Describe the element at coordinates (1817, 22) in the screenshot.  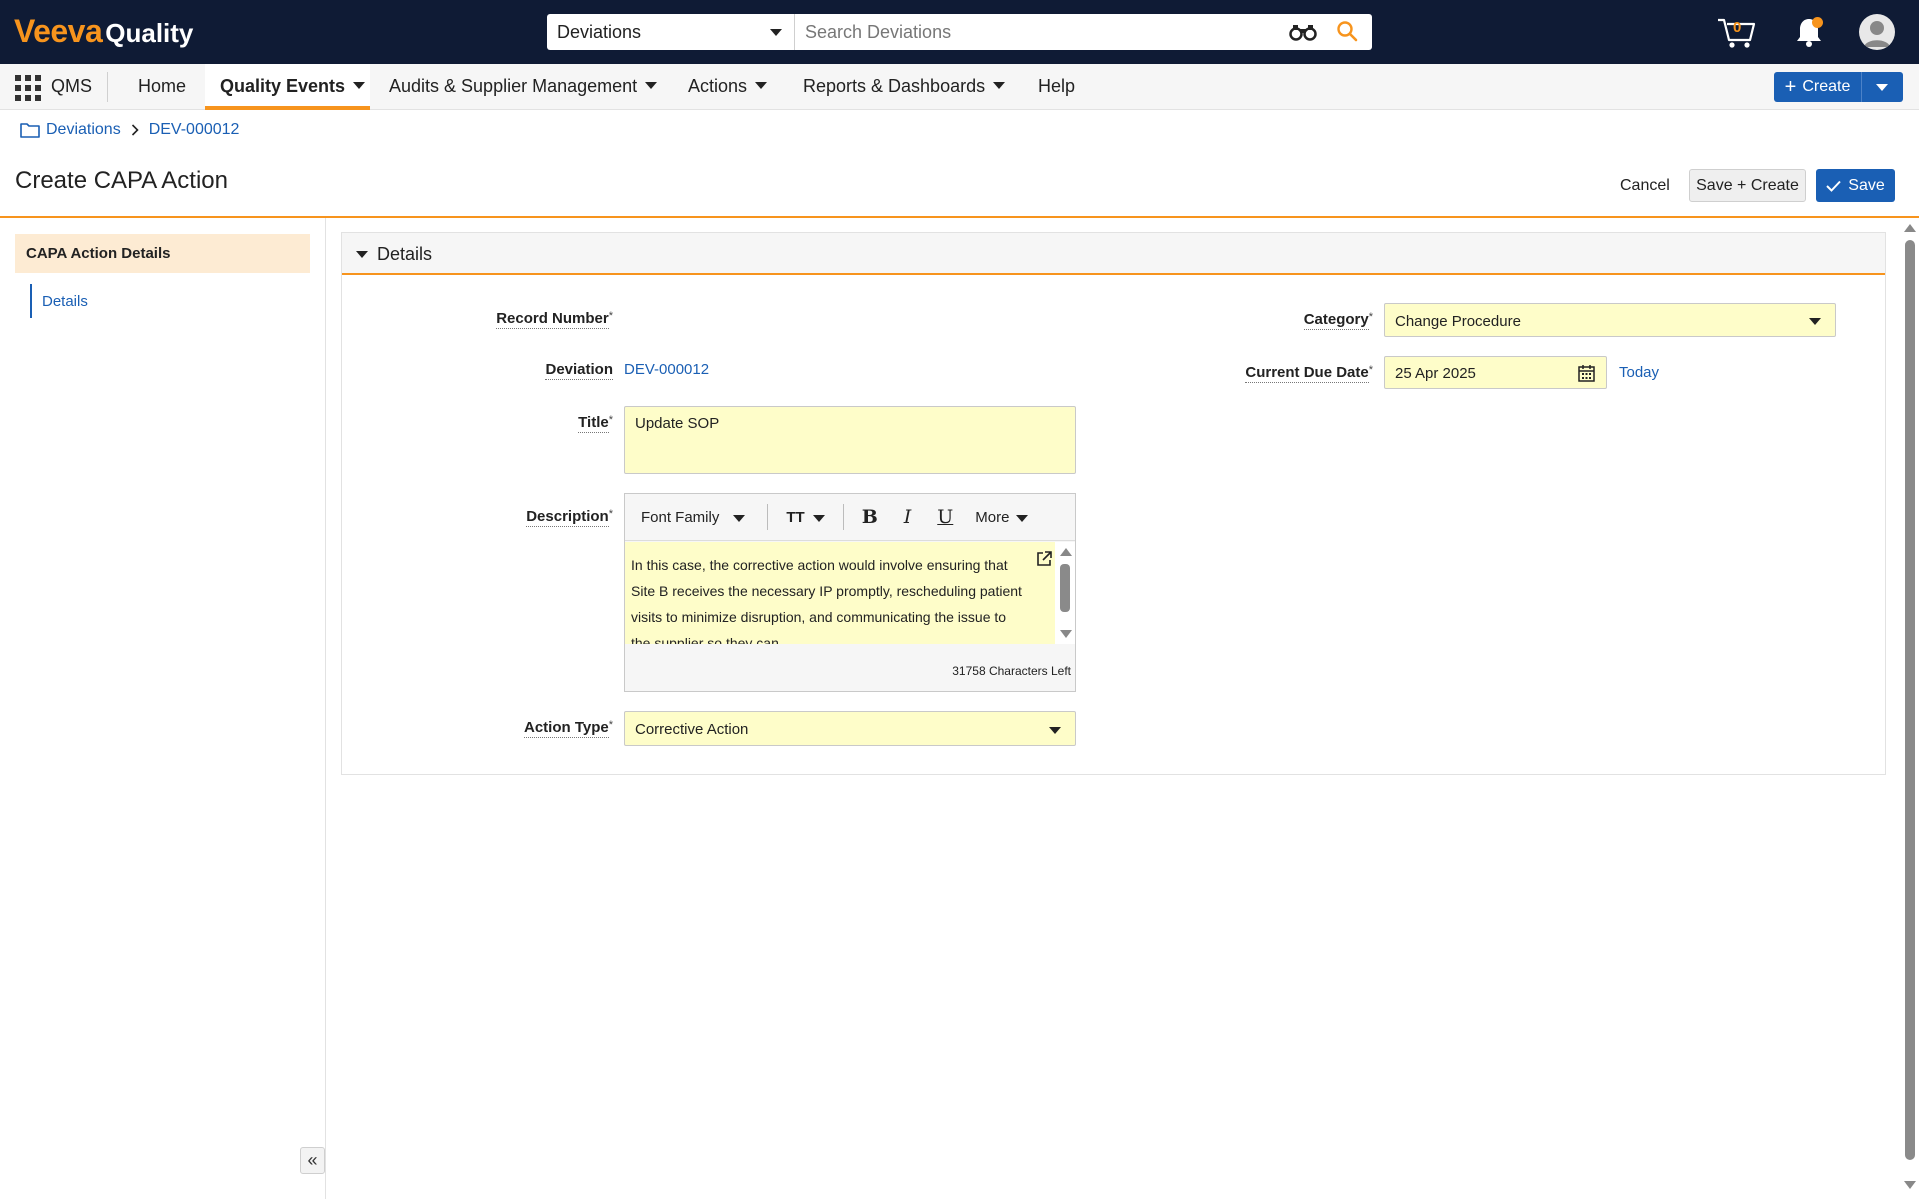
I see `notification-dot` at that location.